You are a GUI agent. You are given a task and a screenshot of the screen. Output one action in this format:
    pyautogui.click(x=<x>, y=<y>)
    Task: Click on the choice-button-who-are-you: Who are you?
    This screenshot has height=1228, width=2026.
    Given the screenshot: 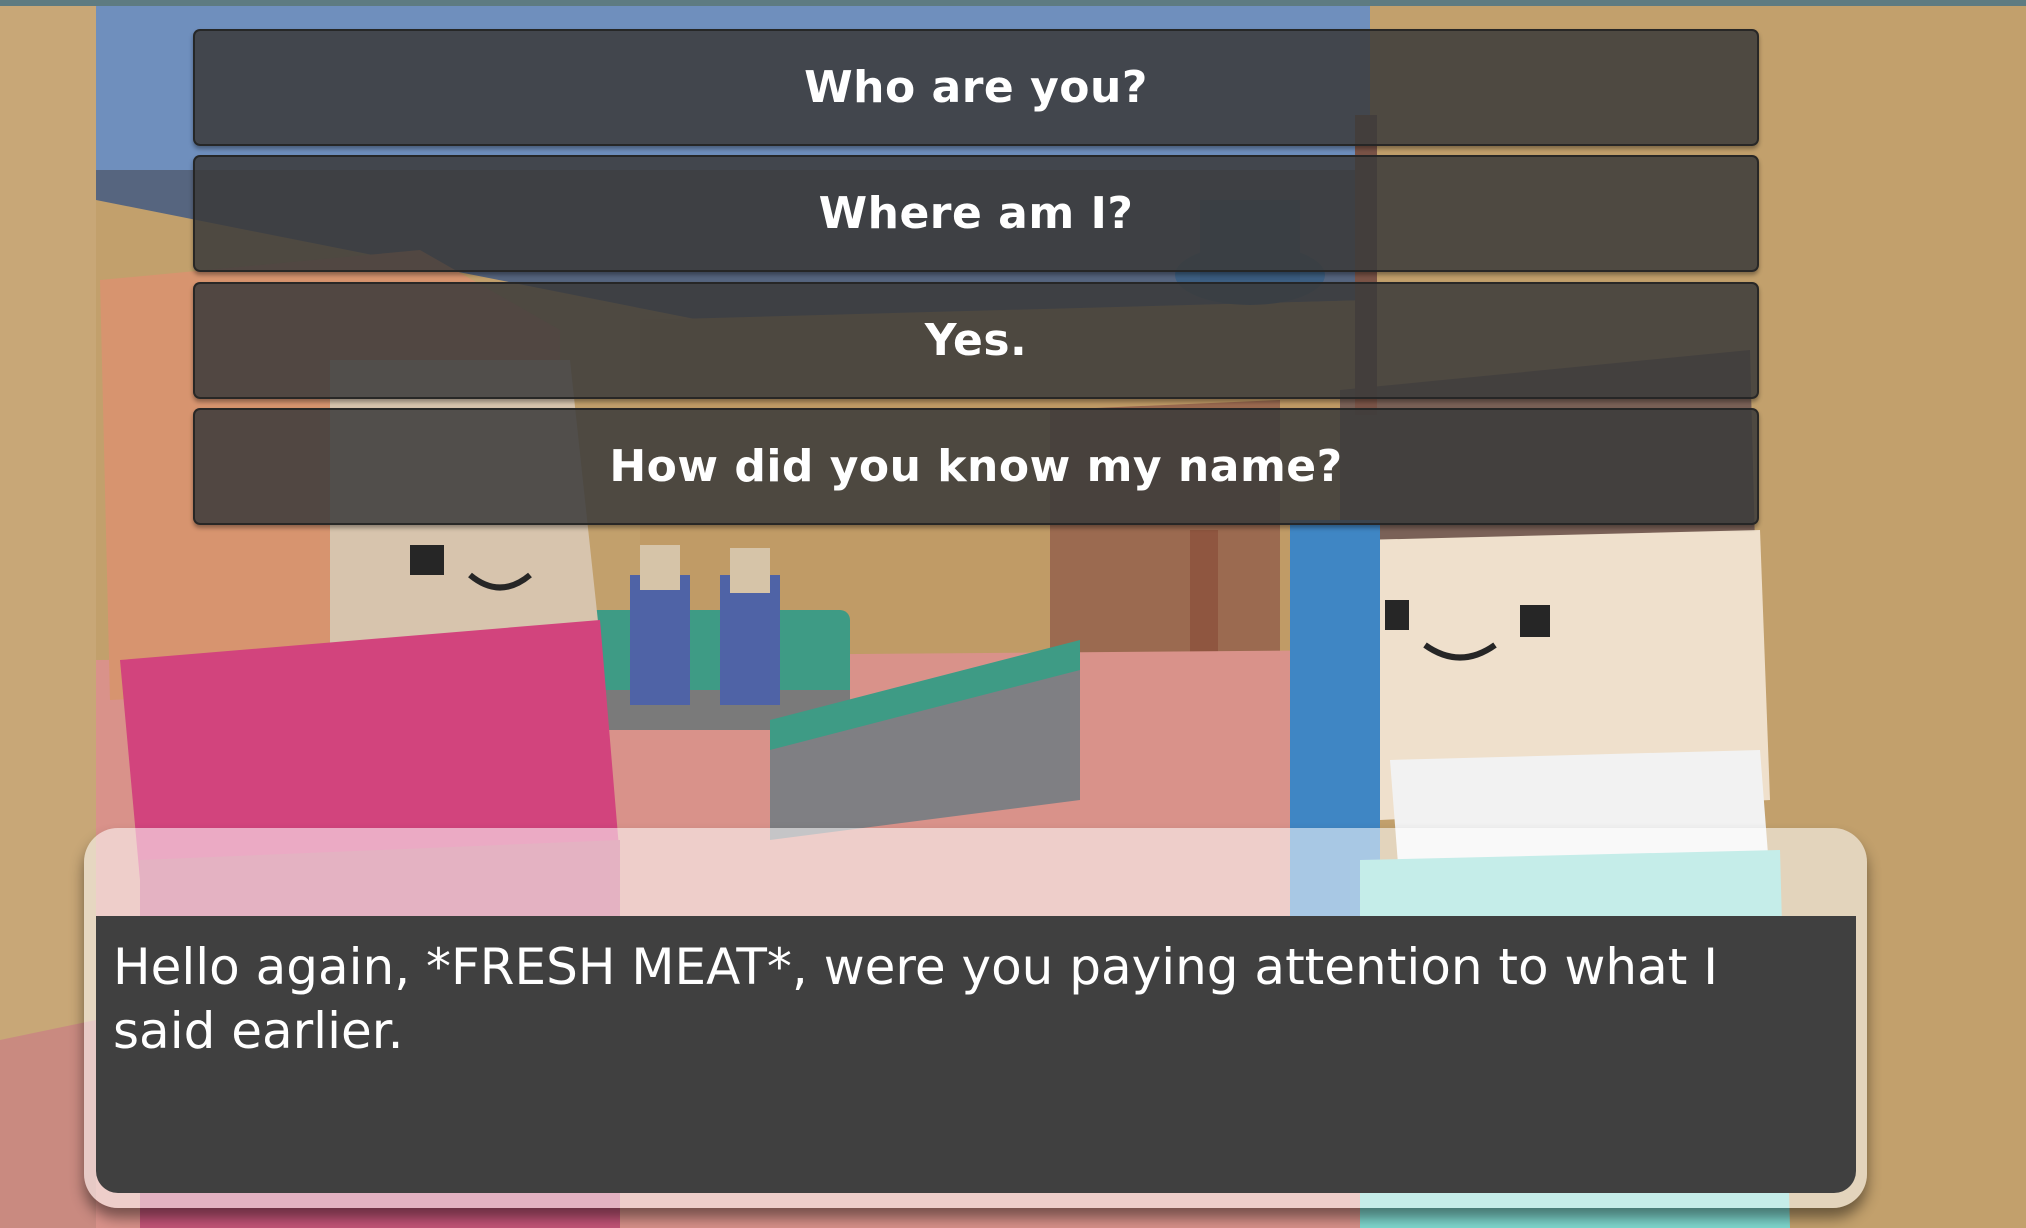 What is the action you would take?
    pyautogui.click(x=976, y=87)
    